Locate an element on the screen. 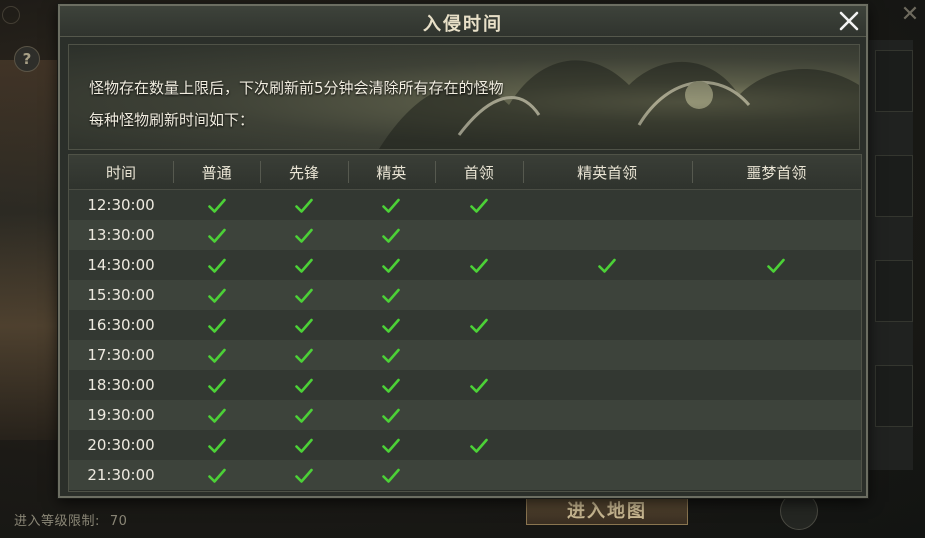 This screenshot has height=538, width=925. table-row: 12:30:00 is located at coordinates (465, 204).